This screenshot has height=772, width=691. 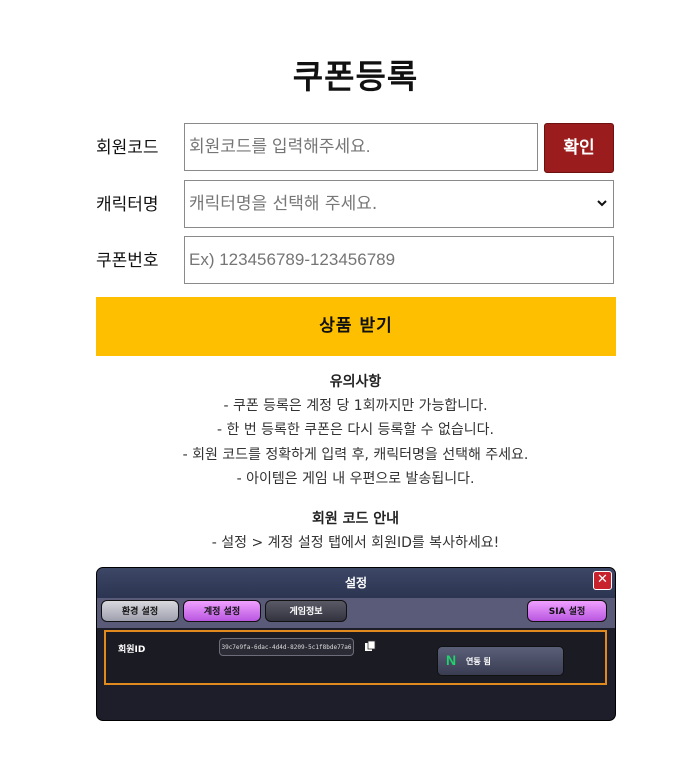 What do you see at coordinates (355, 76) in the screenshot?
I see `page-title: 쿠폰등록` at bounding box center [355, 76].